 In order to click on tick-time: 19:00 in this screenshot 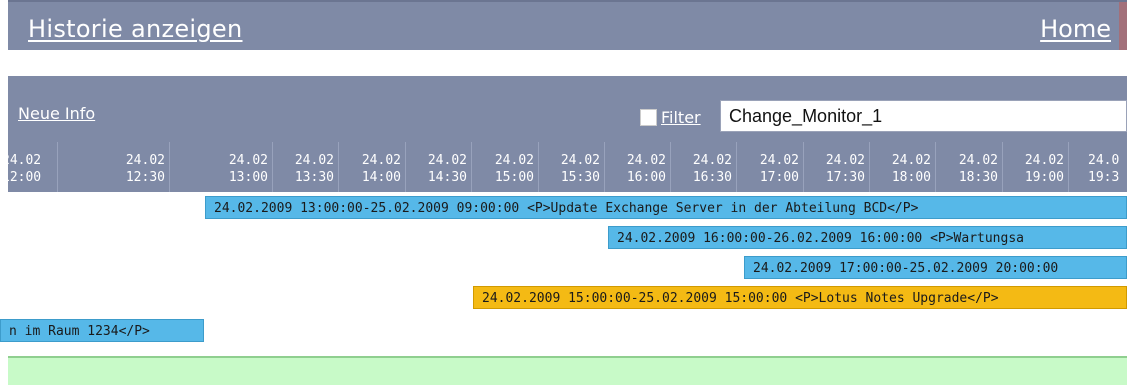, I will do `click(1044, 177)`.